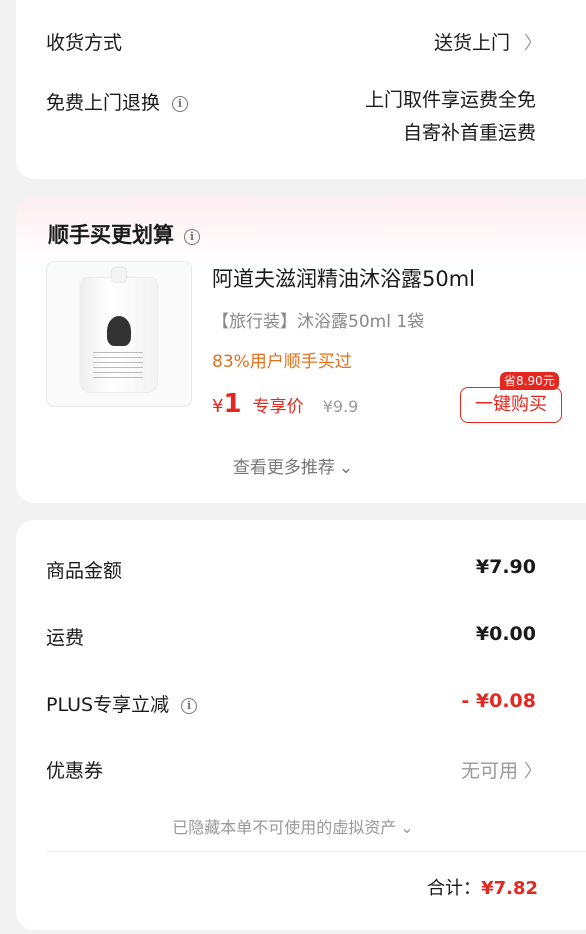 The image size is (586, 934). Describe the element at coordinates (489, 771) in the screenshot. I see `coupon-value: 无可用` at that location.